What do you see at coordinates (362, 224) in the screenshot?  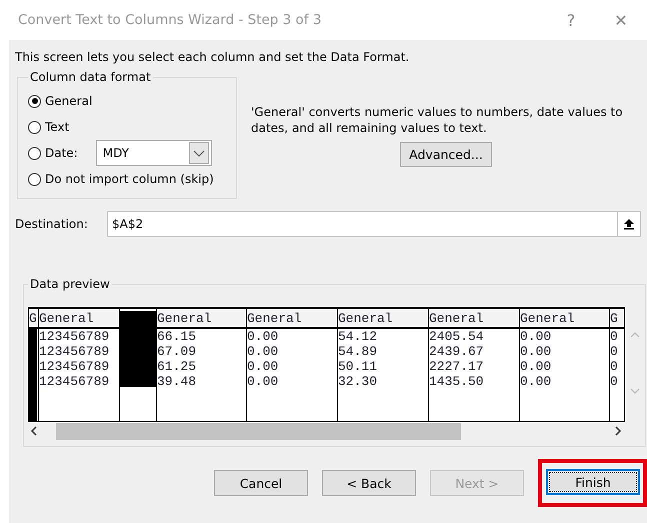 I see `destination-field: $A$2` at bounding box center [362, 224].